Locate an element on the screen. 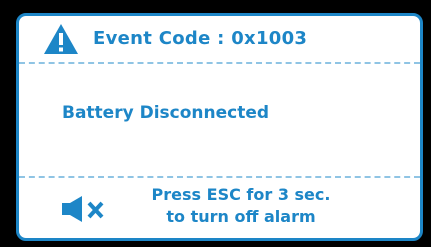  header-divider is located at coordinates (219, 63).